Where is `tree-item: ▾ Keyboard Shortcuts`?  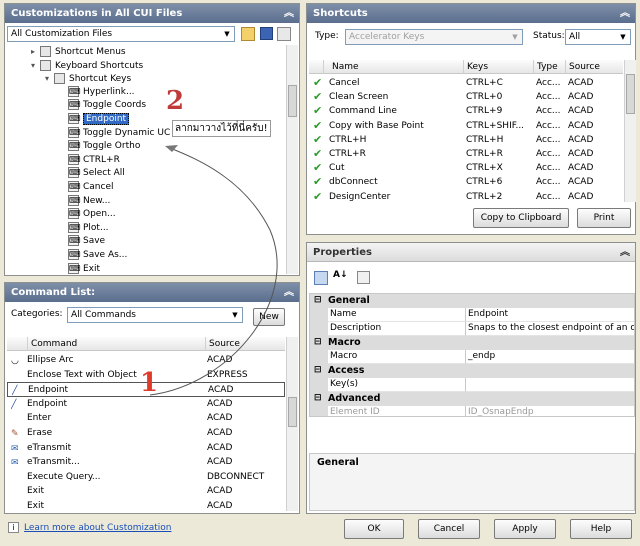
tree-item: ▾ Keyboard Shortcuts is located at coordinates (87, 65).